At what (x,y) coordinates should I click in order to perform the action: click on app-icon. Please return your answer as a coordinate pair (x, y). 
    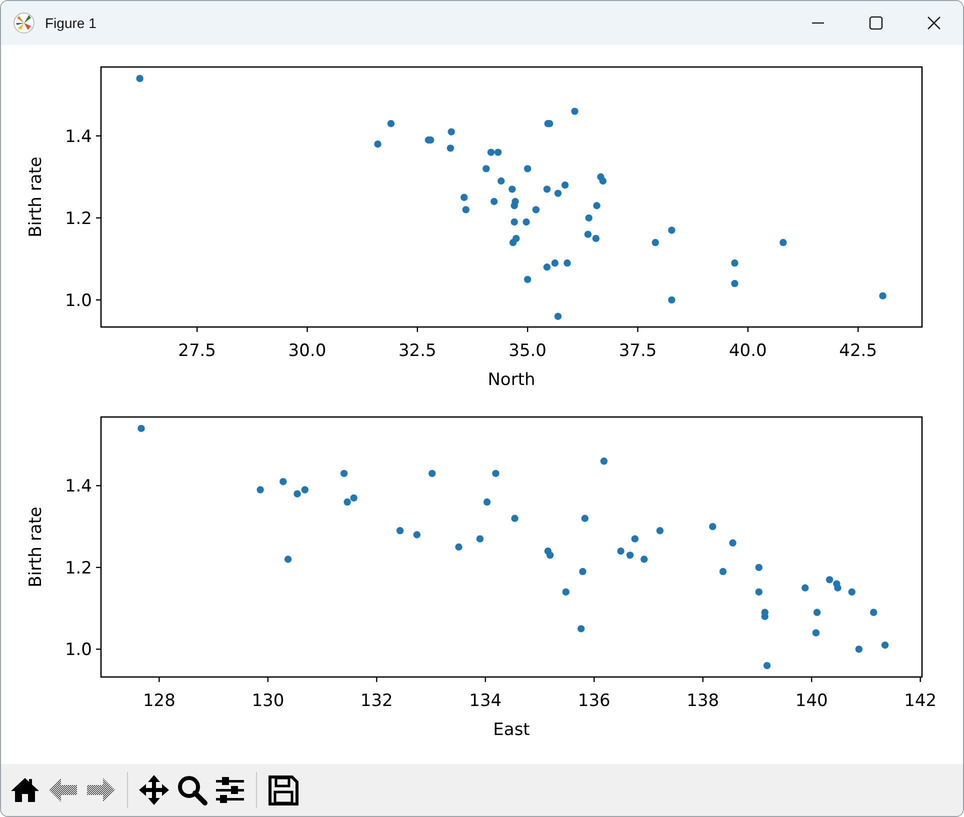
    Looking at the image, I should click on (24, 23).